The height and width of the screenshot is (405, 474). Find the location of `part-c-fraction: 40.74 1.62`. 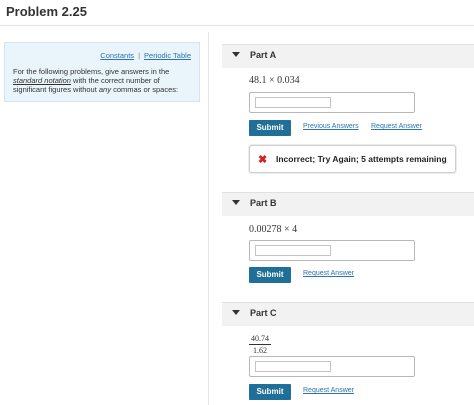

part-c-fraction: 40.74 1.62 is located at coordinates (260, 344).